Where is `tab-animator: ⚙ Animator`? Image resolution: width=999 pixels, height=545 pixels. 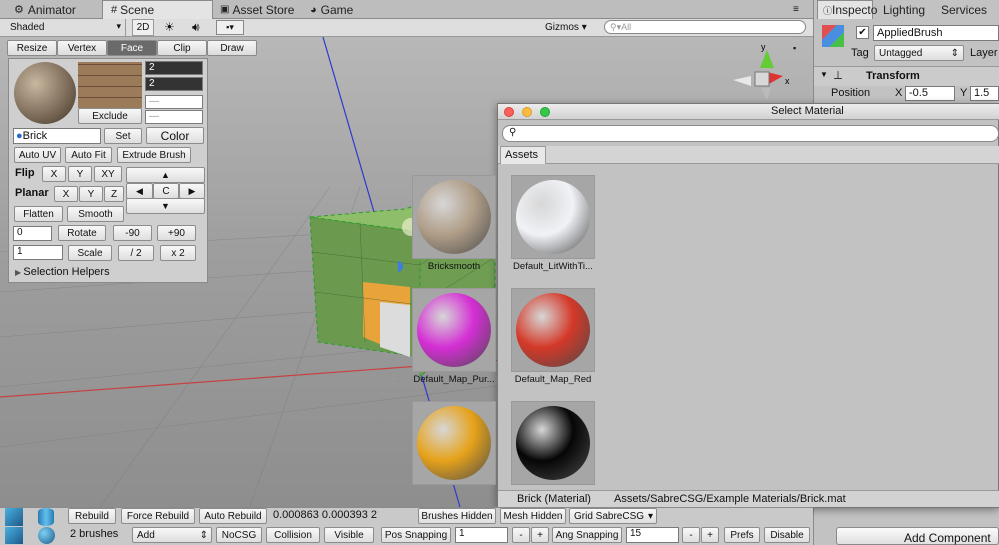 tab-animator: ⚙ Animator is located at coordinates (45, 9).